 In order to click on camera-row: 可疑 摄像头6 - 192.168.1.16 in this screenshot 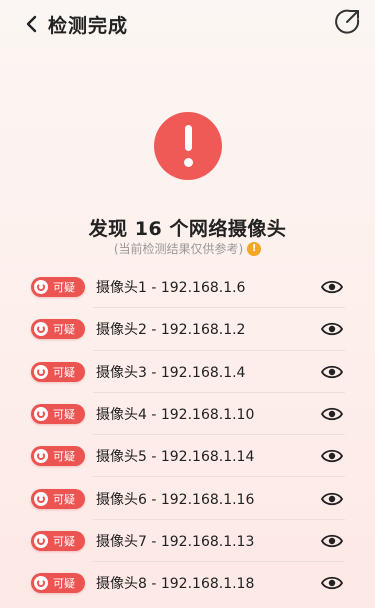, I will do `click(187, 499)`.